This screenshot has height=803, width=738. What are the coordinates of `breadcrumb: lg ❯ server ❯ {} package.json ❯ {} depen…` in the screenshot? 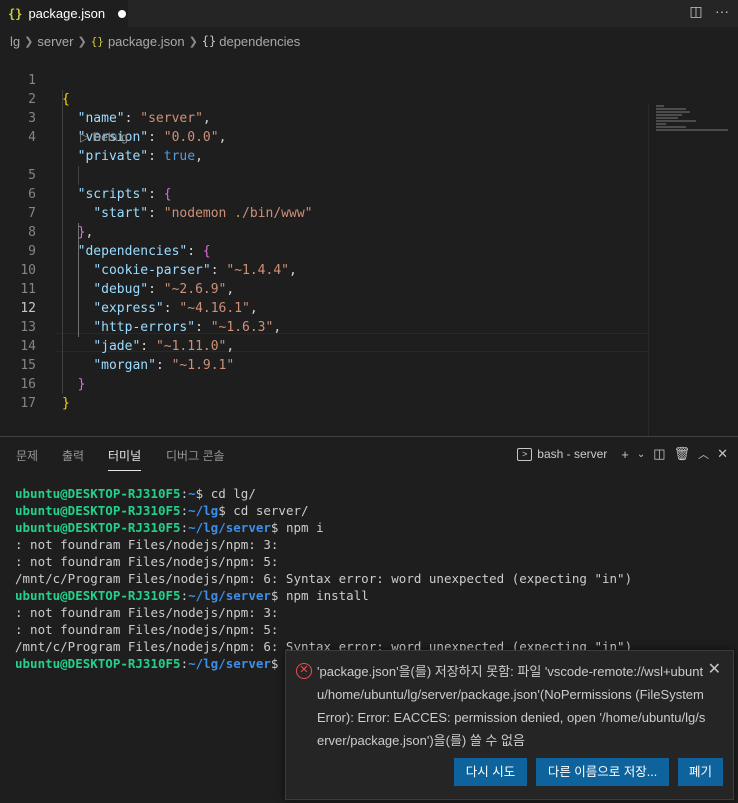 It's located at (369, 41).